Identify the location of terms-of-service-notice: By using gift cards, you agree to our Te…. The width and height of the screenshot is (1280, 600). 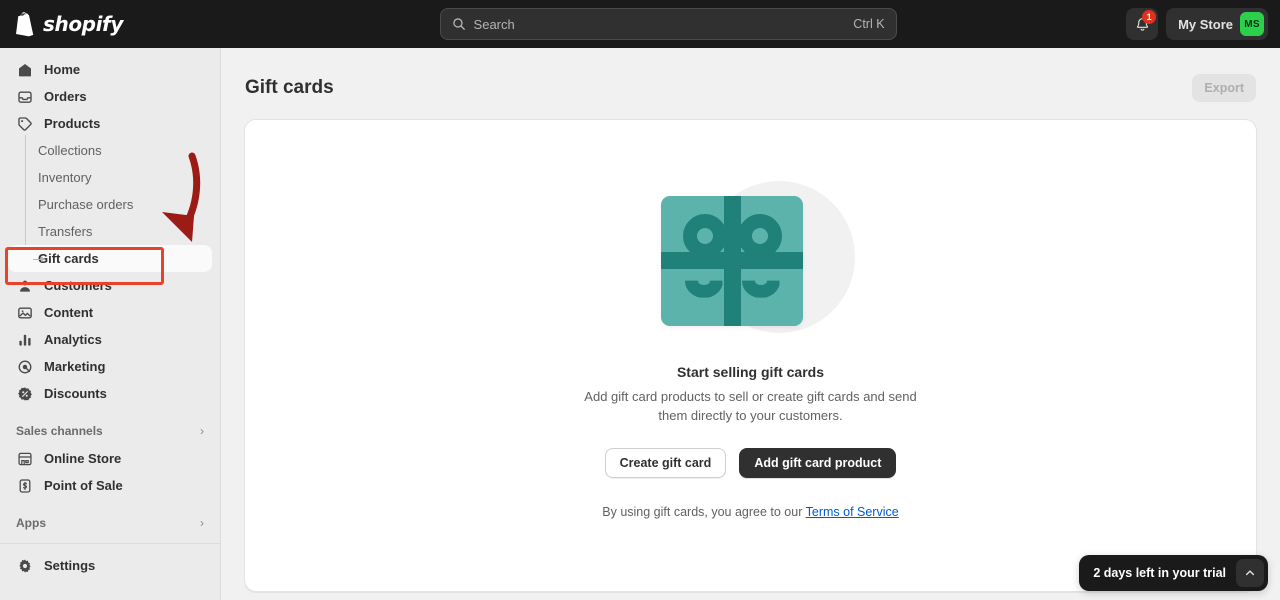
(750, 512).